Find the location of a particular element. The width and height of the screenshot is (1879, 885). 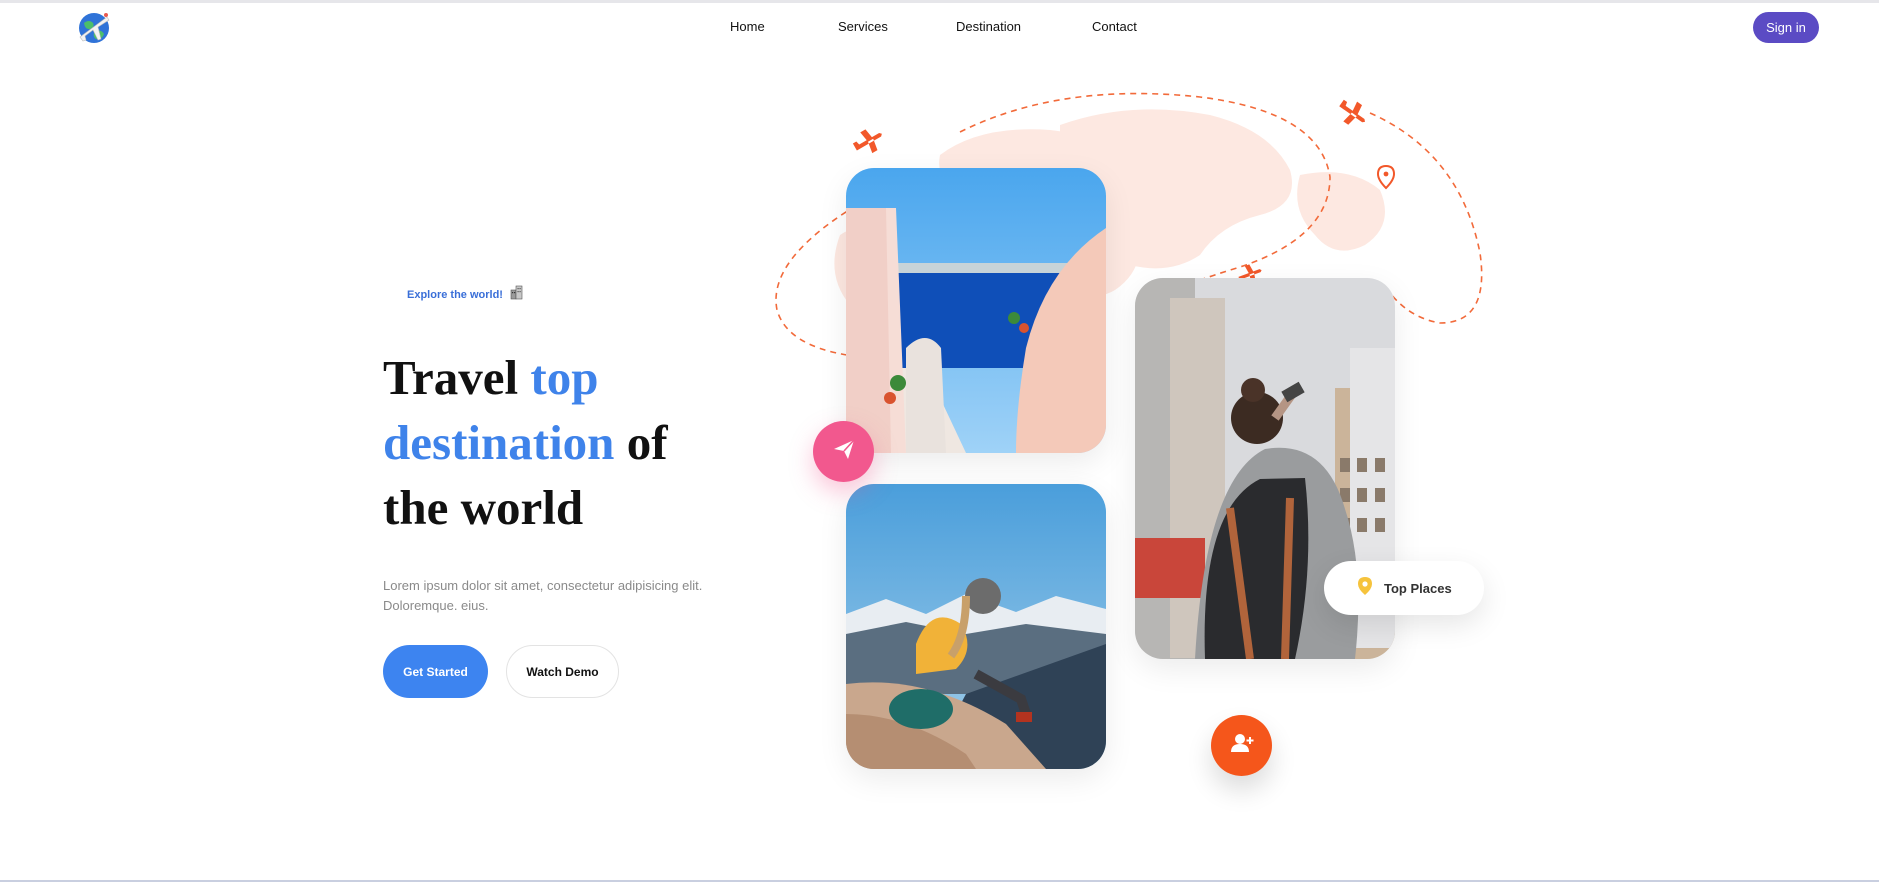

description-line-2: Doloremque. eius. is located at coordinates (436, 605).